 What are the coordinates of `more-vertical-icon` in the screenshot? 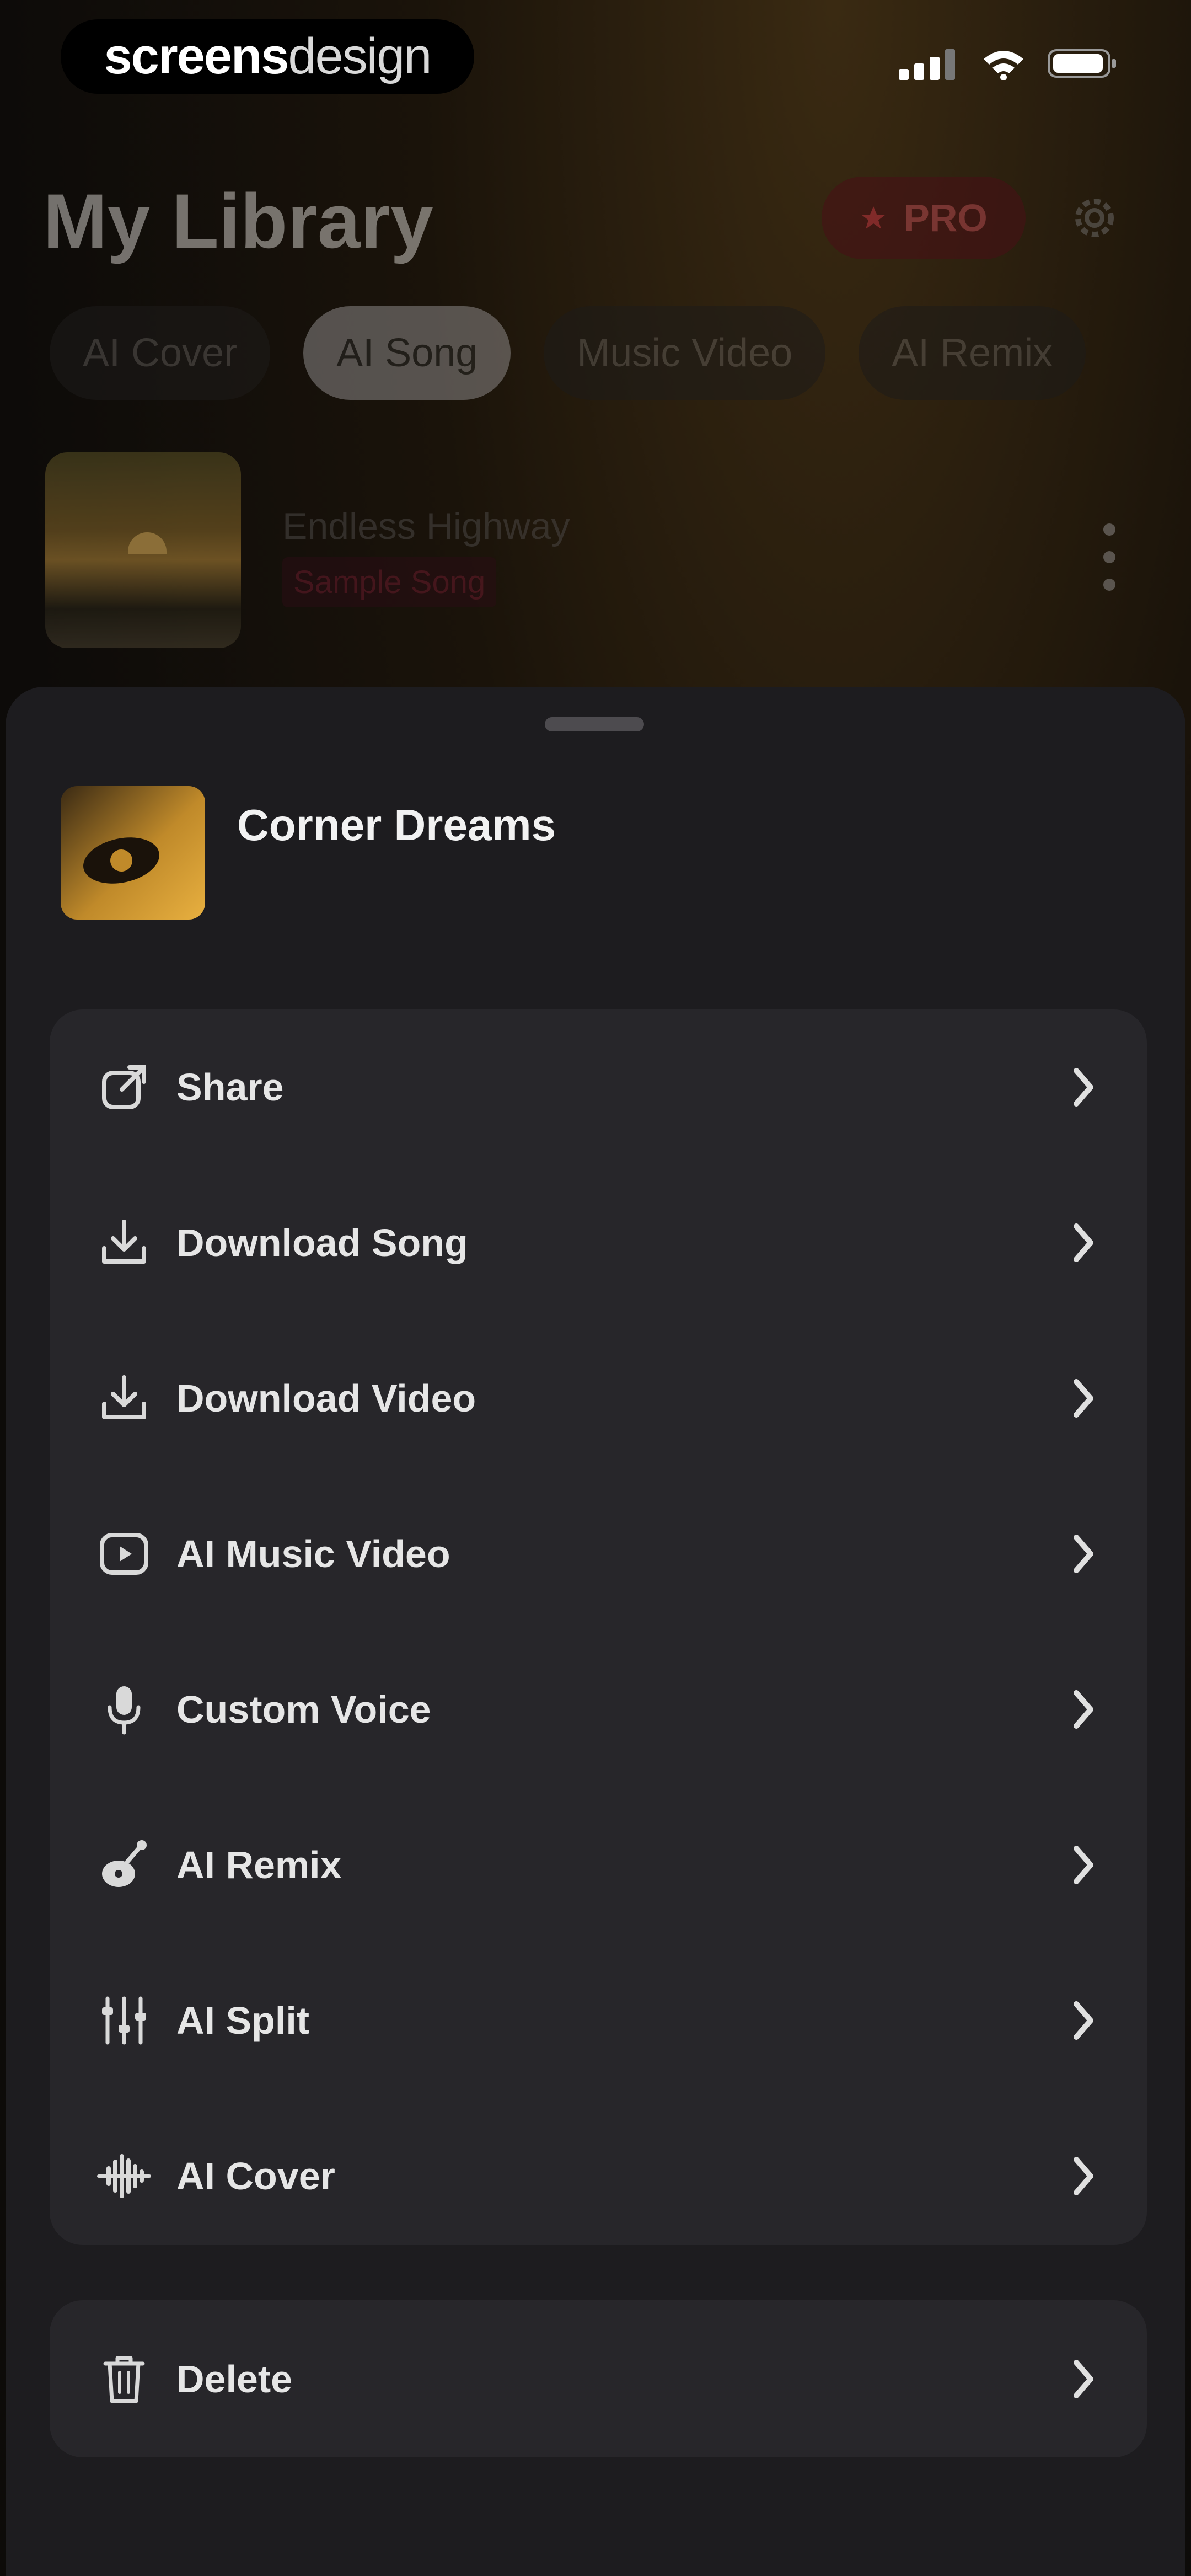 It's located at (1109, 557).